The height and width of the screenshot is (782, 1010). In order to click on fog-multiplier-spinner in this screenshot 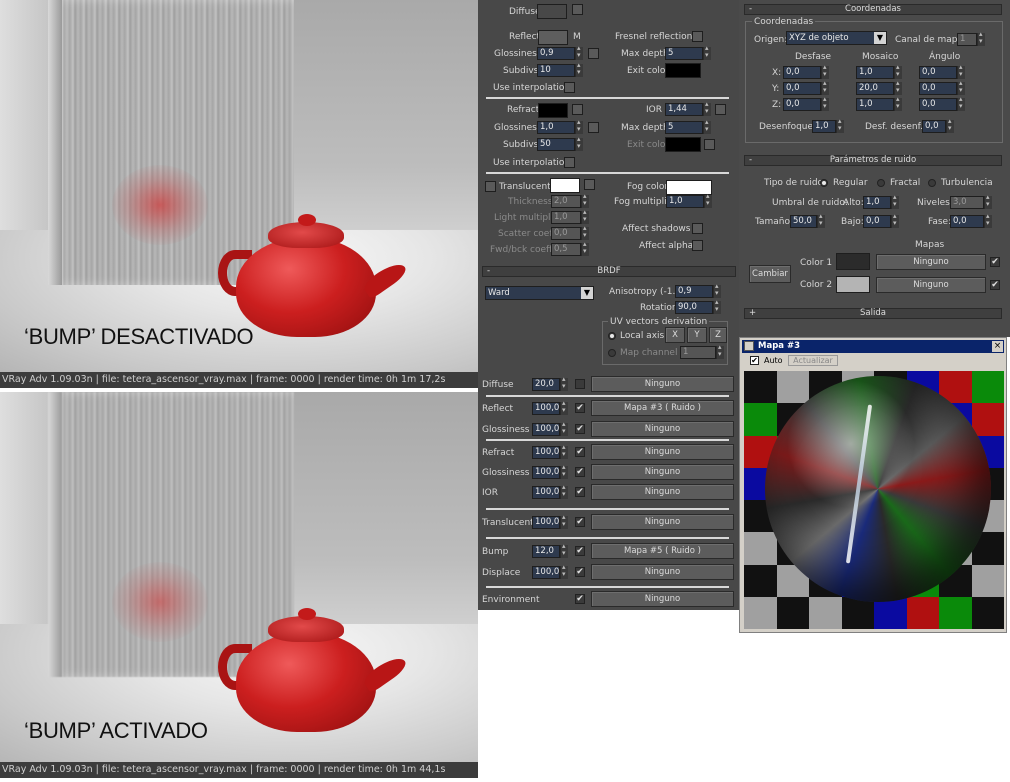, I will do `click(708, 200)`.